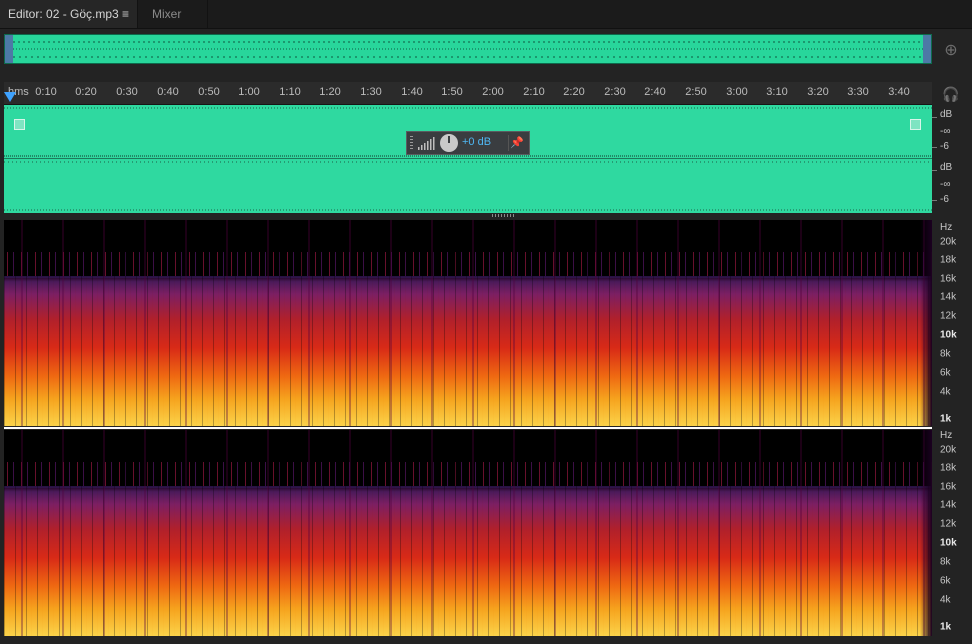 The height and width of the screenshot is (644, 972). Describe the element at coordinates (952, 159) in the screenshot. I see `amplitude-scale: dB -∞ -6 dB -∞ -6` at that location.